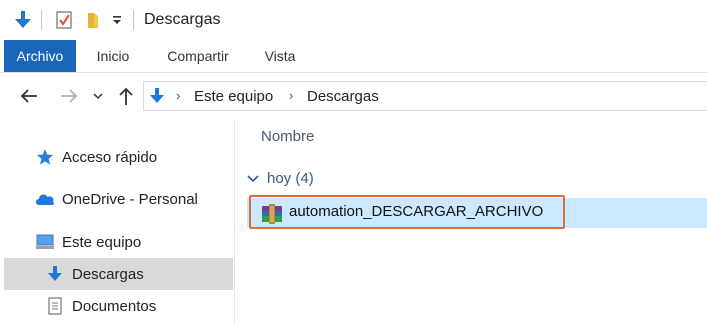  I want to click on cloud-icon, so click(45, 199).